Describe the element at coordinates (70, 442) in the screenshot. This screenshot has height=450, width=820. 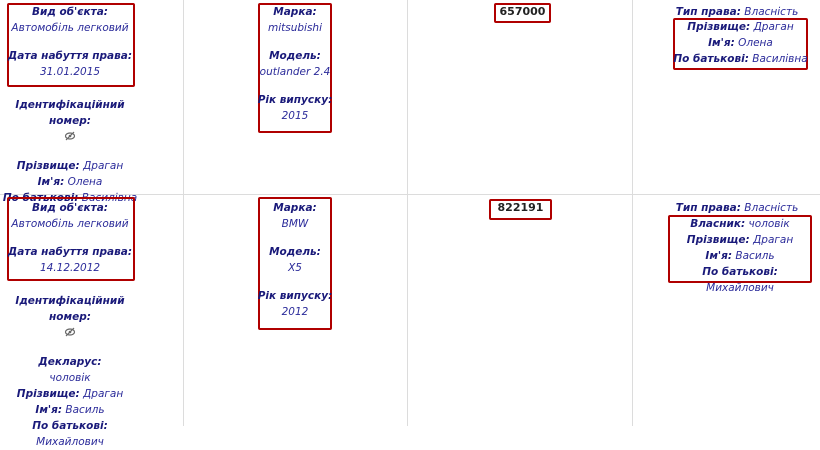
I see `patronymic-value: Михайлович` at that location.